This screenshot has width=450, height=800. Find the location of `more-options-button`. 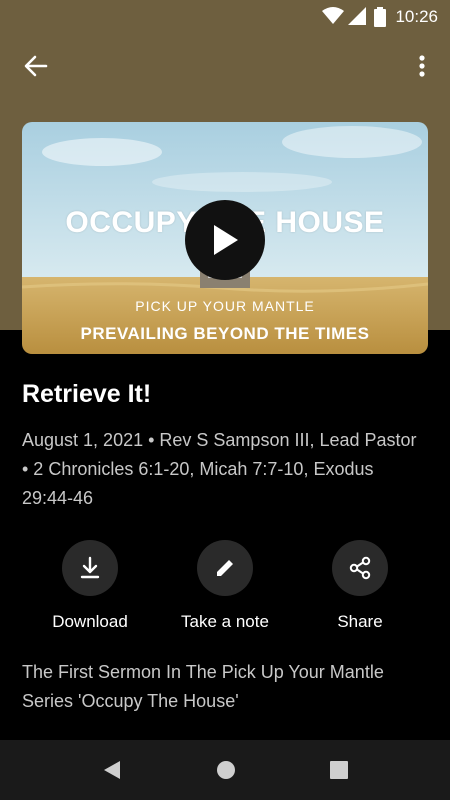

more-options-button is located at coordinates (422, 66).